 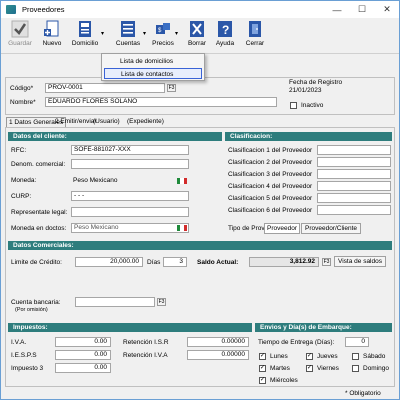 What do you see at coordinates (52, 29) in the screenshot?
I see `new-document-icon` at bounding box center [52, 29].